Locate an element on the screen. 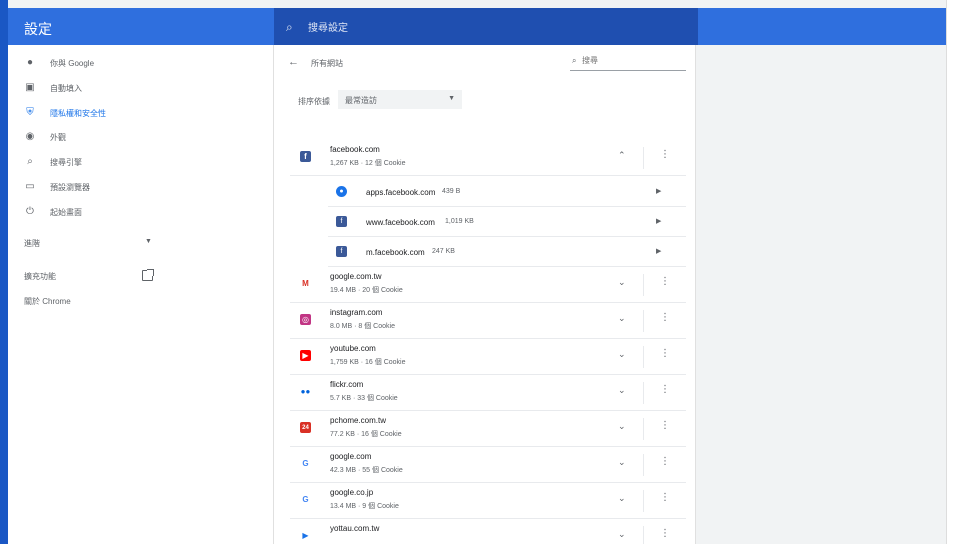 This screenshot has height=544, width=954. youtube-icon: ▶ is located at coordinates (305, 355).